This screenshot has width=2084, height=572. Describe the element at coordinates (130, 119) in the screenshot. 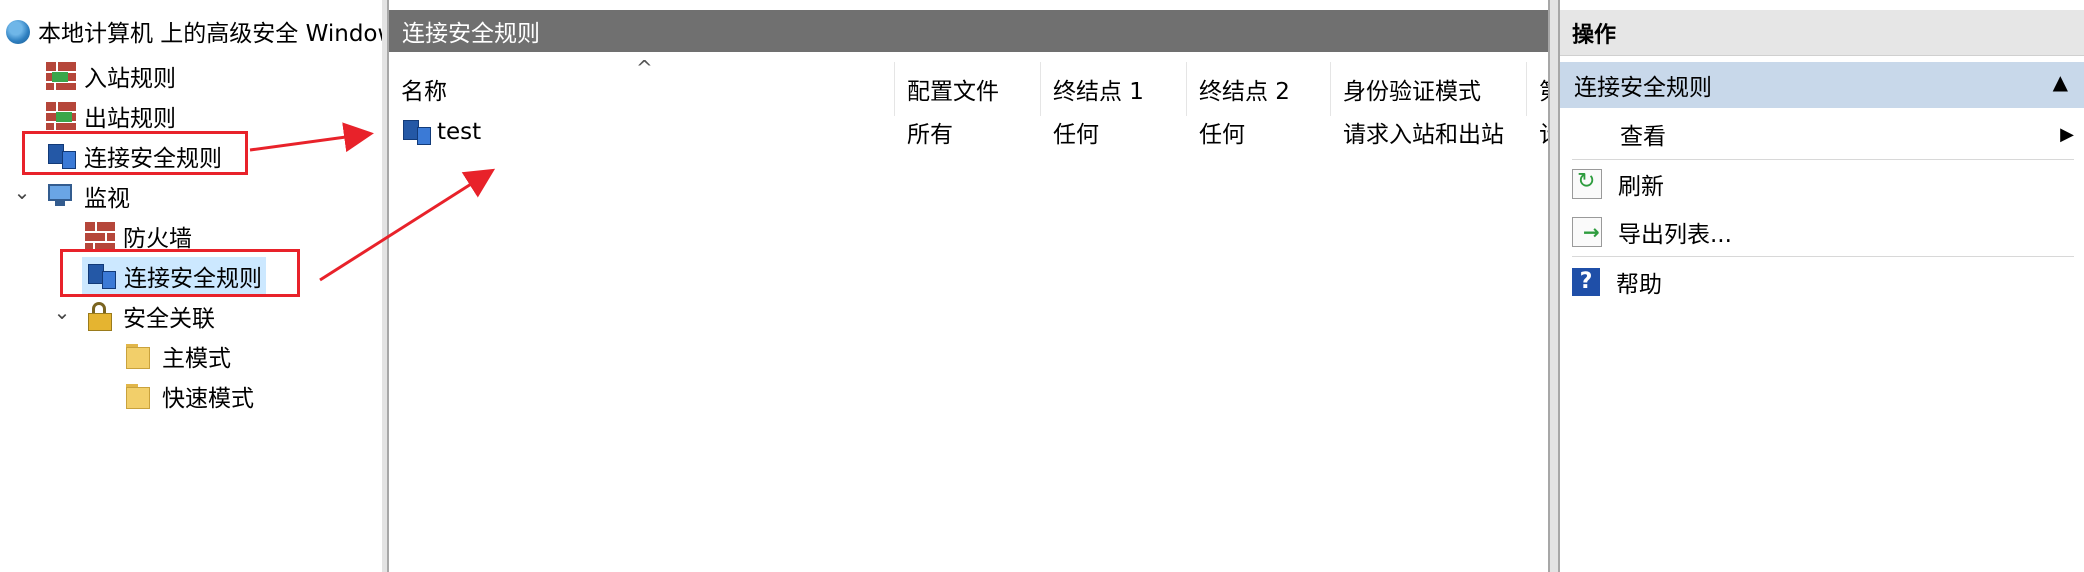

I see `tree-item-label: 出站规则` at that location.